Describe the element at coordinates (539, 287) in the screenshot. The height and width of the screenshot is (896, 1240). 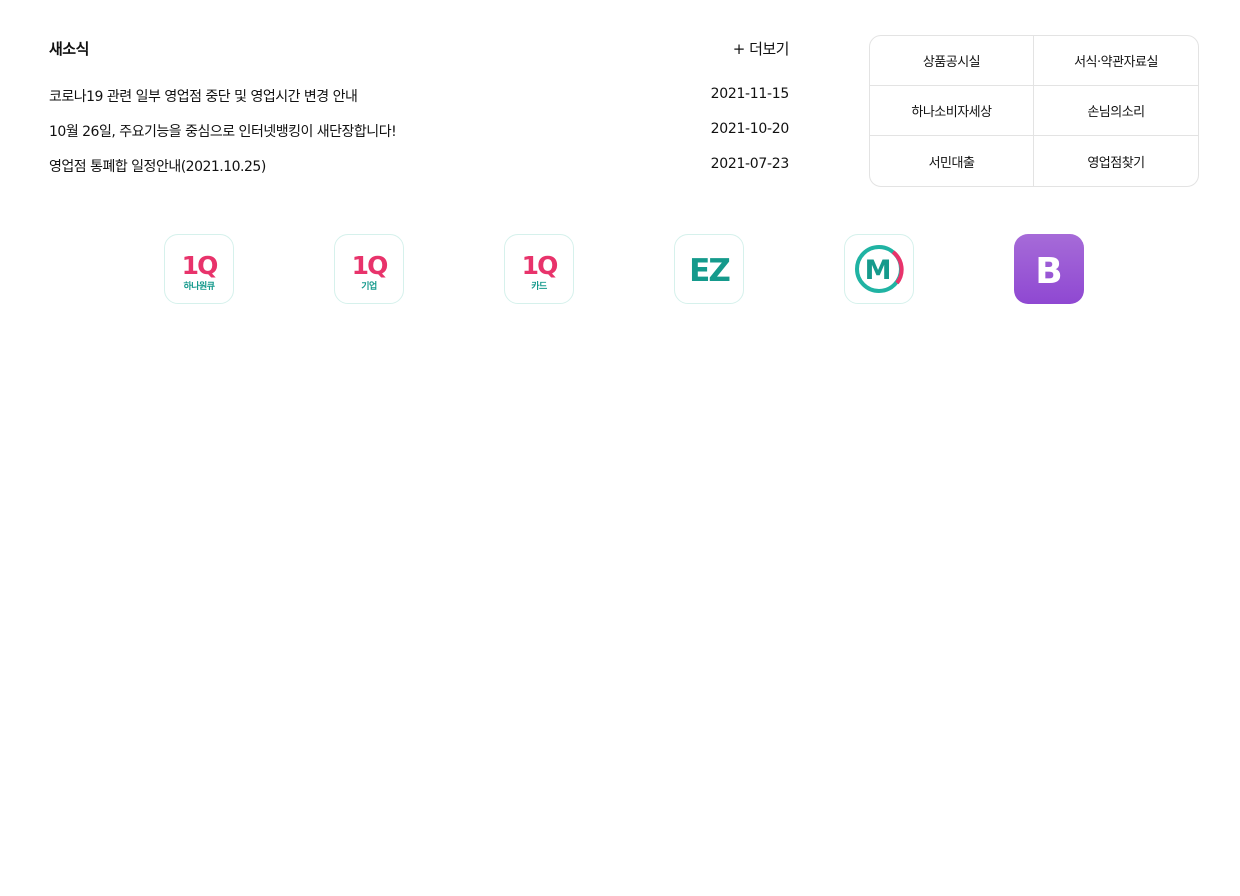
I see `app-label: 카드` at that location.